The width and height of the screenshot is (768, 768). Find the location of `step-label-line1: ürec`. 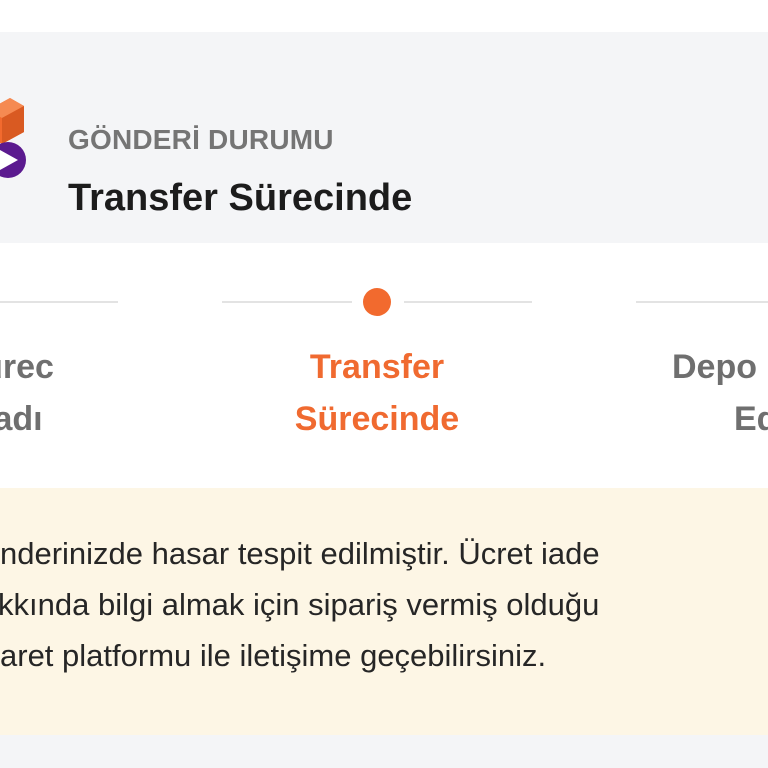

step-label-line1: ürec is located at coordinates (27, 367).